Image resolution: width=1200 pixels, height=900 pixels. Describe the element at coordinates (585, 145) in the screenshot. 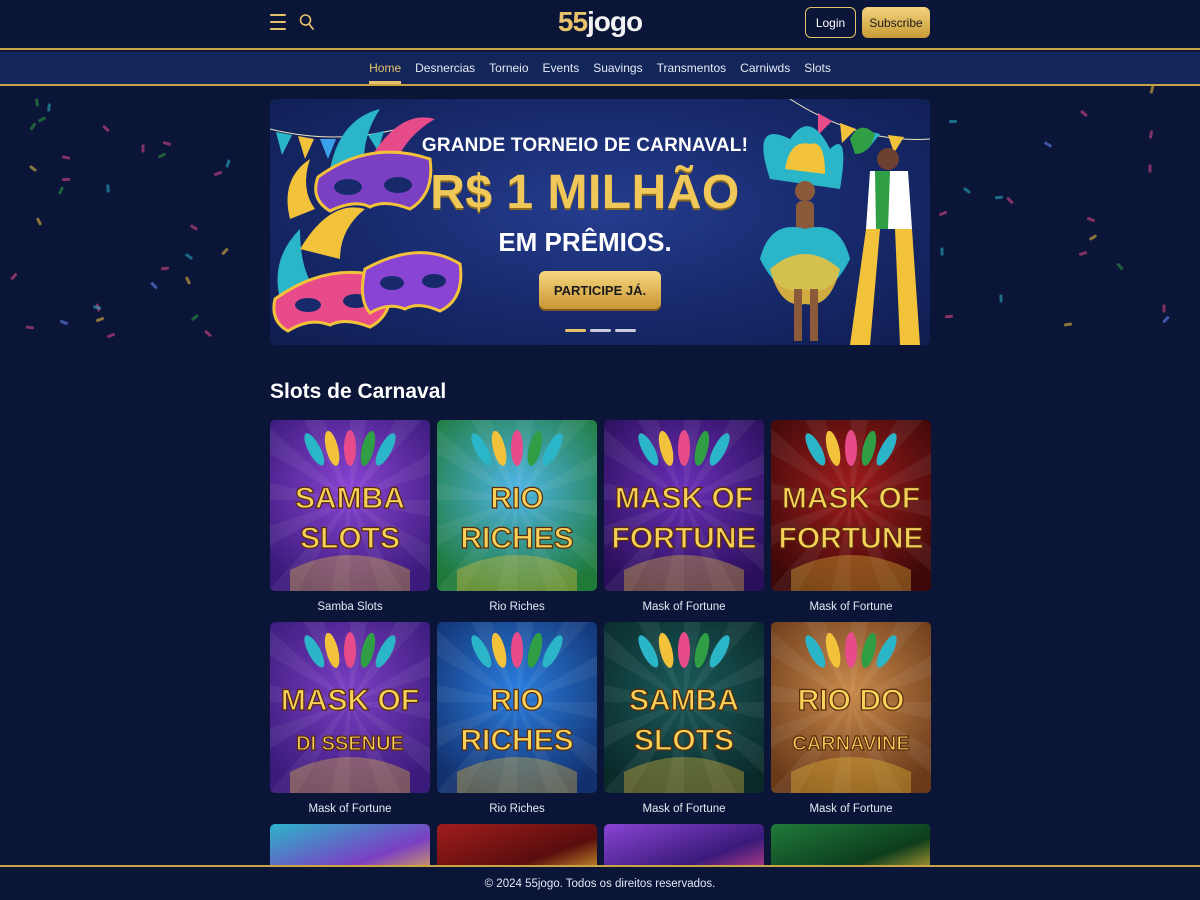

I see `hero-title: GRANDE TORNEIO DE CARNAVAL!` at that location.